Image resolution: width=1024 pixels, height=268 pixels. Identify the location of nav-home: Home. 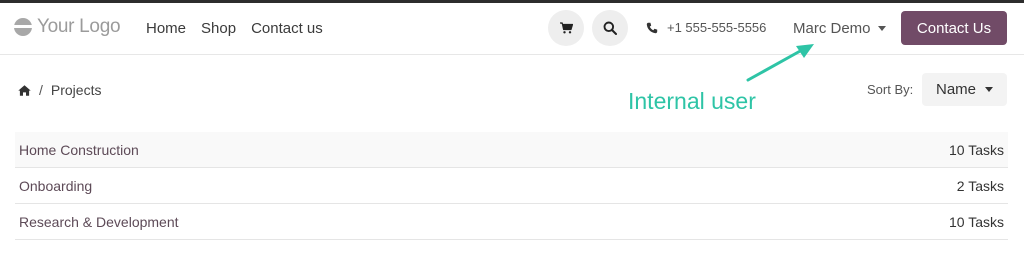
(166, 28).